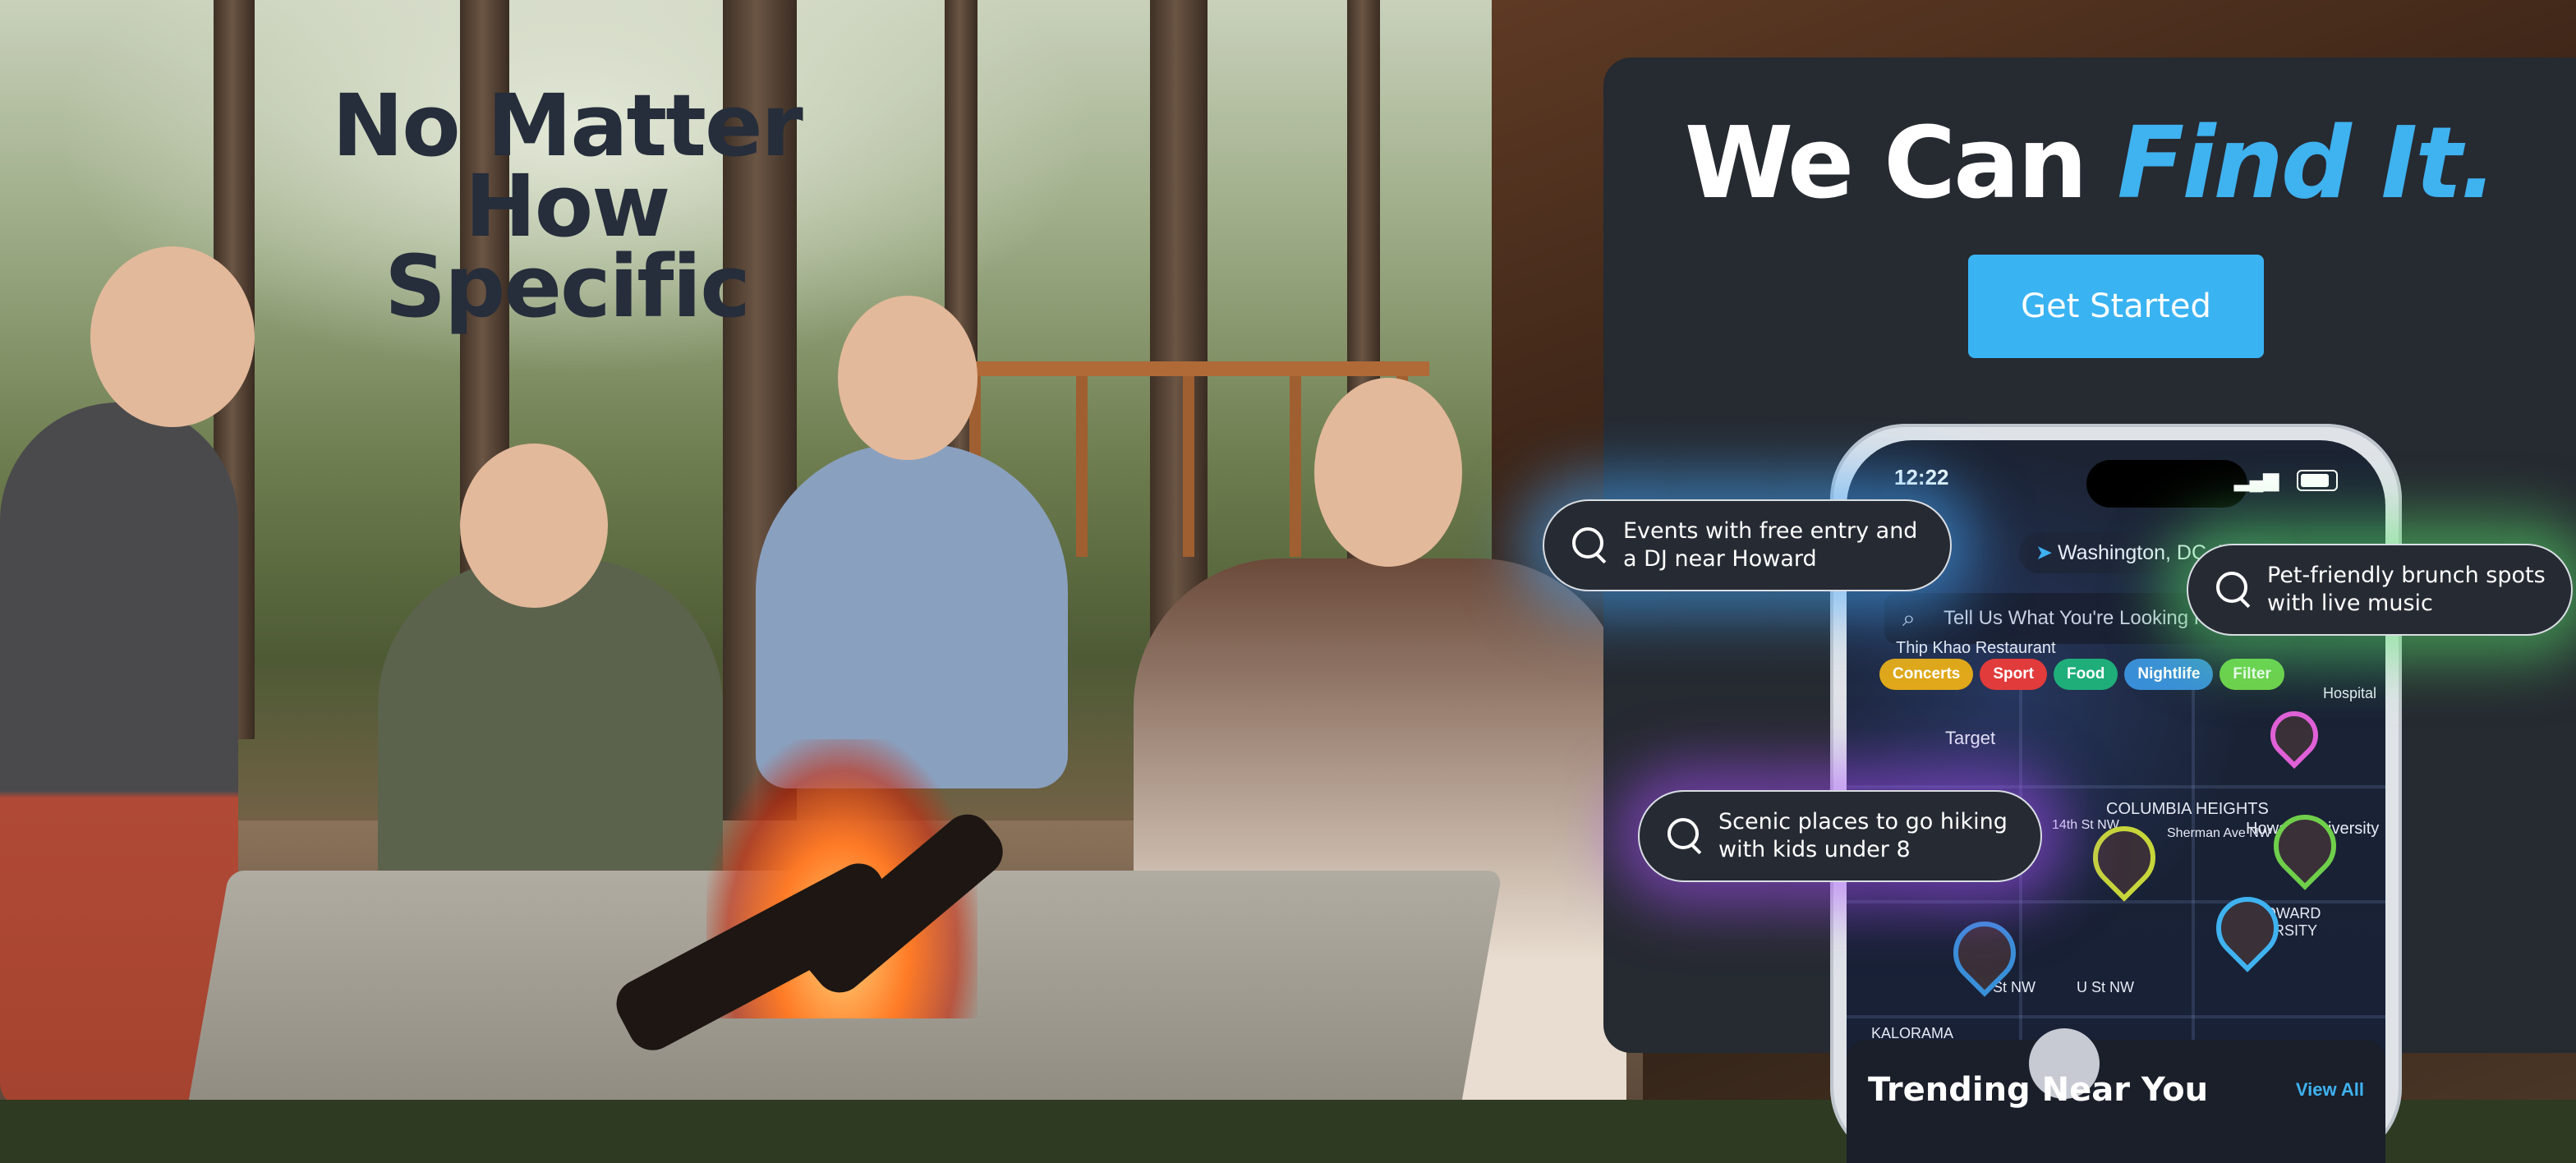 The image size is (2576, 1163). What do you see at coordinates (2166, 484) in the screenshot?
I see `dynamic-island` at bounding box center [2166, 484].